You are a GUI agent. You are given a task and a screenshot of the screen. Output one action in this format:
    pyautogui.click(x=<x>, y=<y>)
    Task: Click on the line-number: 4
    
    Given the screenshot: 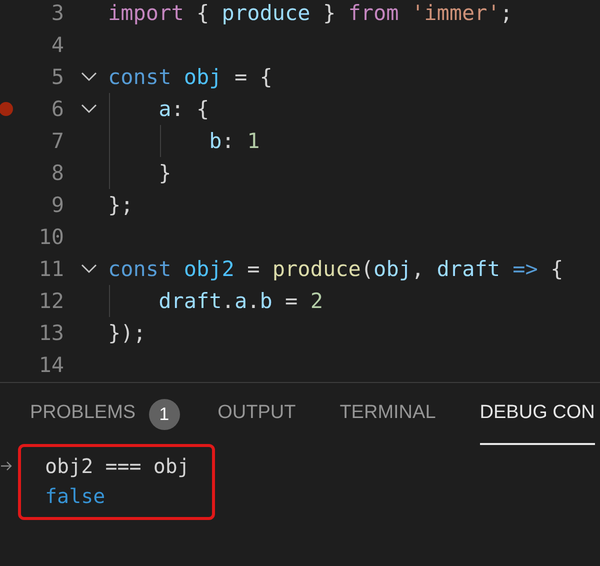 What is the action you would take?
    pyautogui.click(x=57, y=45)
    